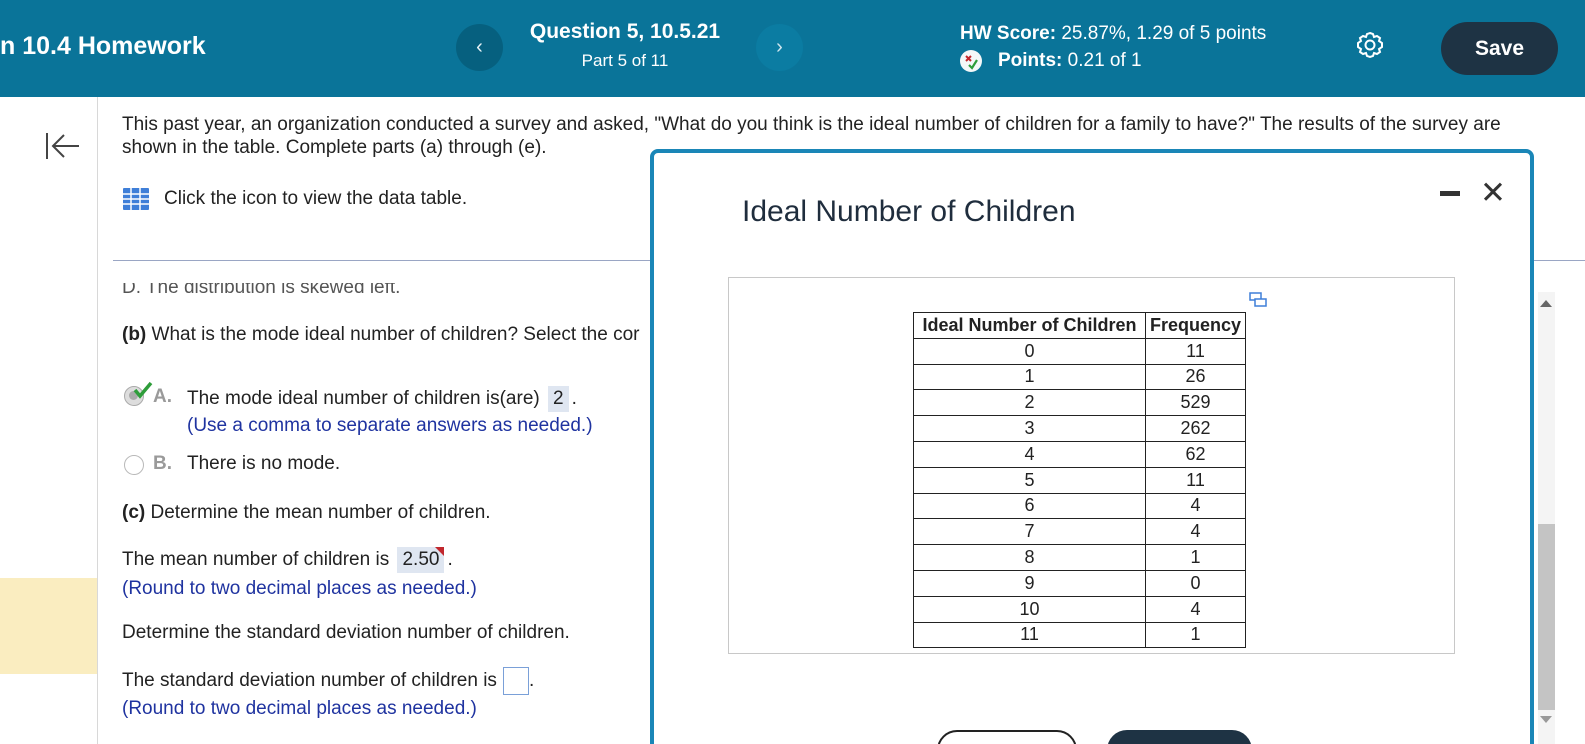 This screenshot has width=1585, height=744. I want to click on next-question-button: ›, so click(779, 47).